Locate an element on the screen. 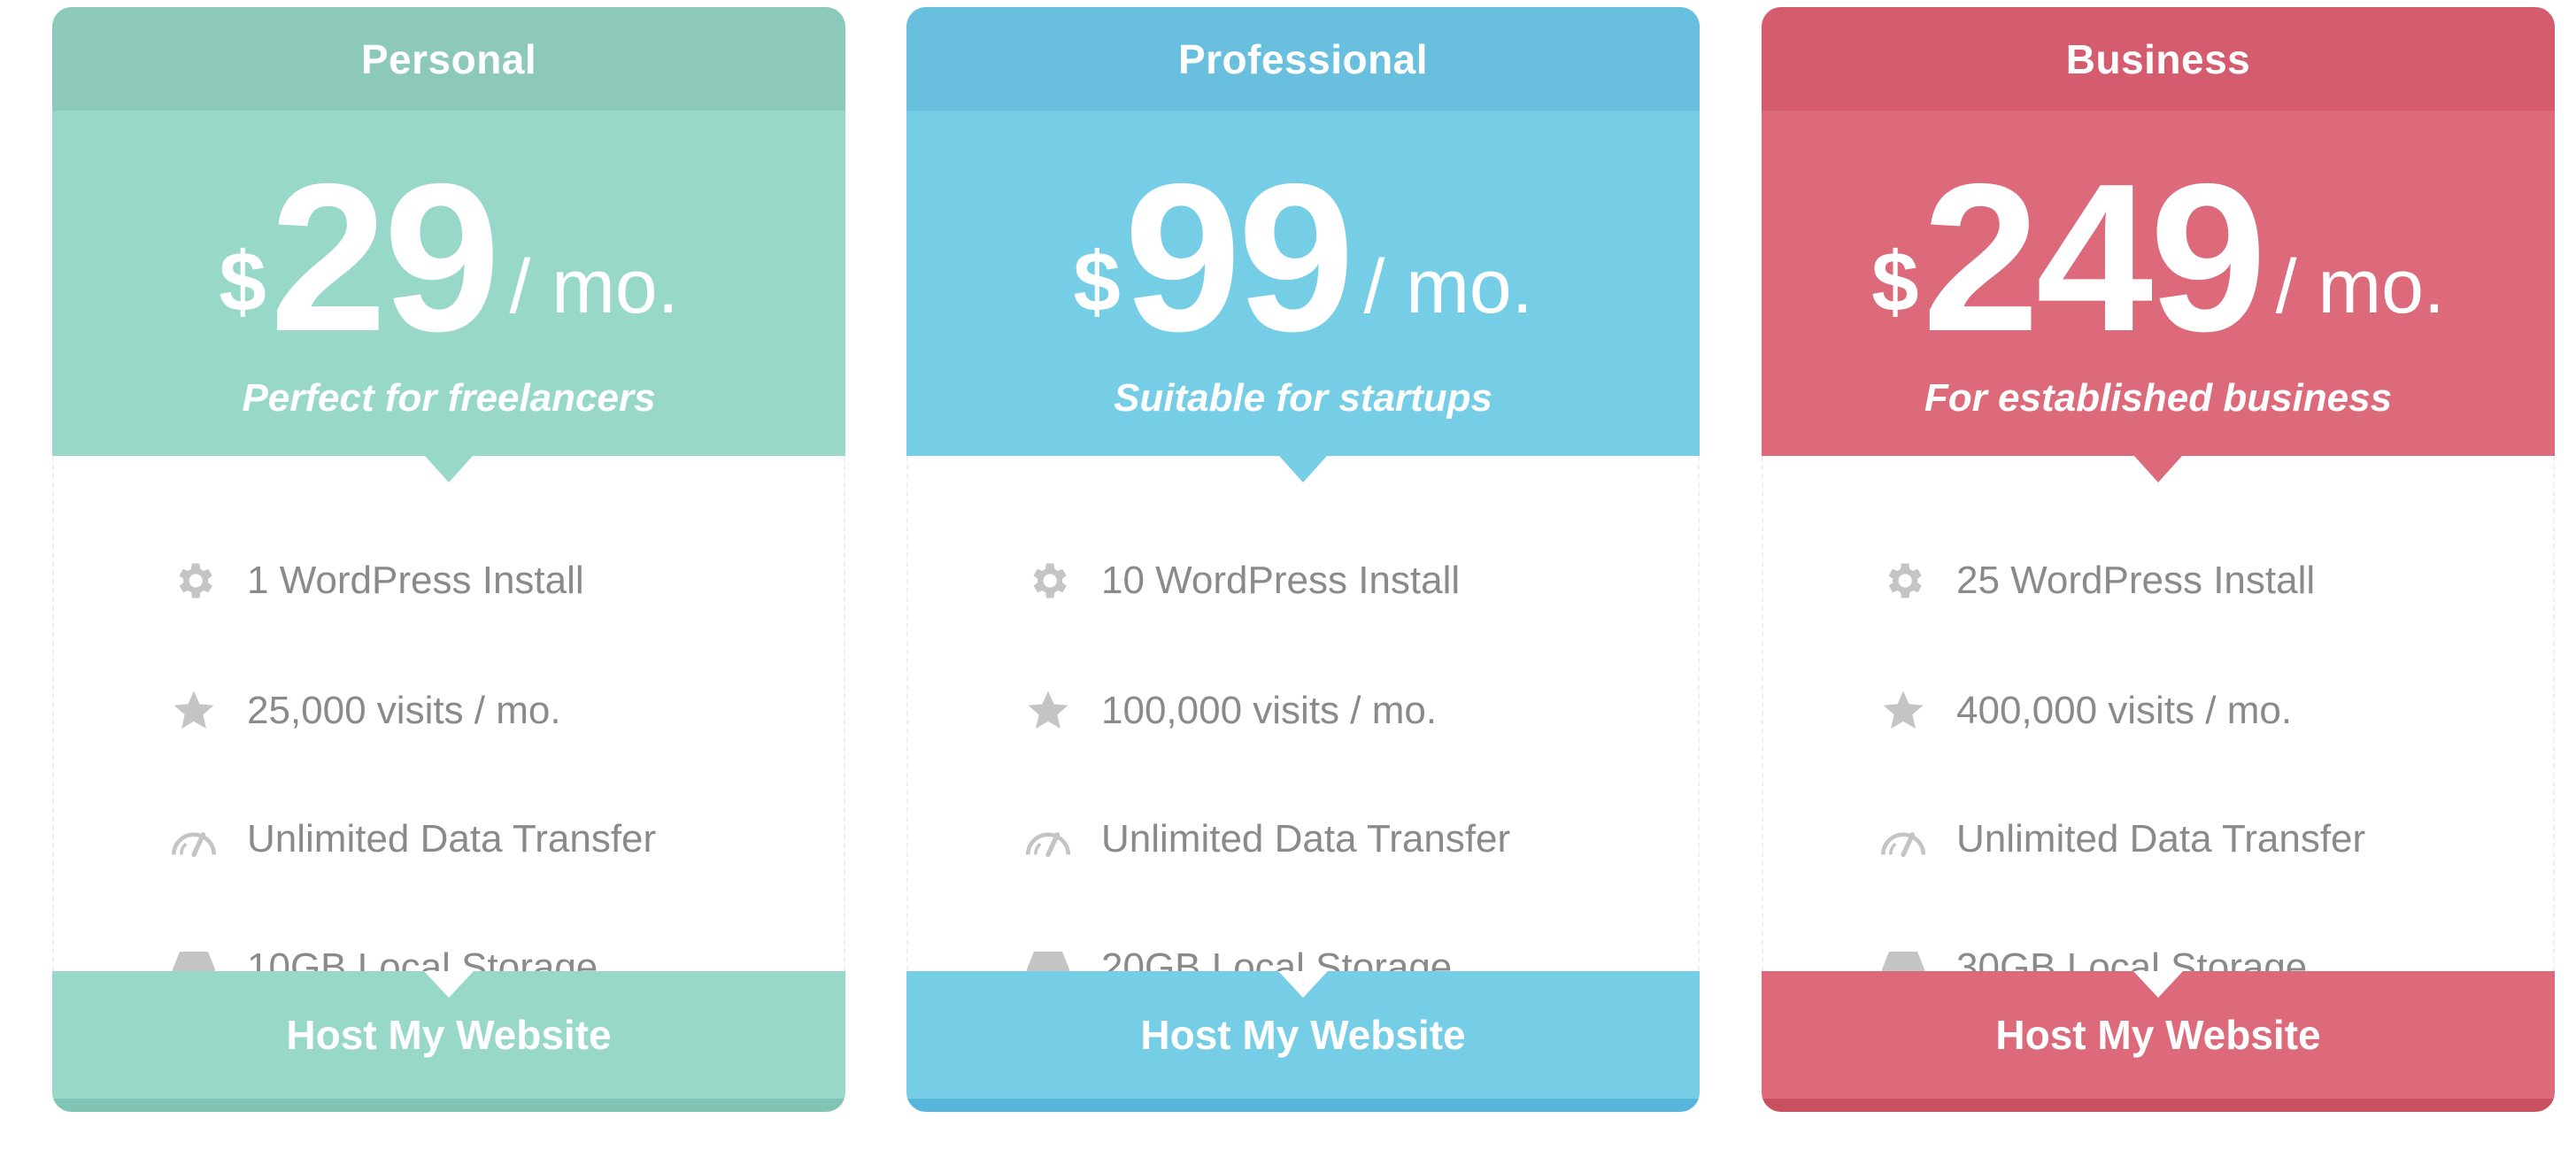 Image resolution: width=2576 pixels, height=1165 pixels. plan-tagline: Perfect for freelancers is located at coordinates (449, 398).